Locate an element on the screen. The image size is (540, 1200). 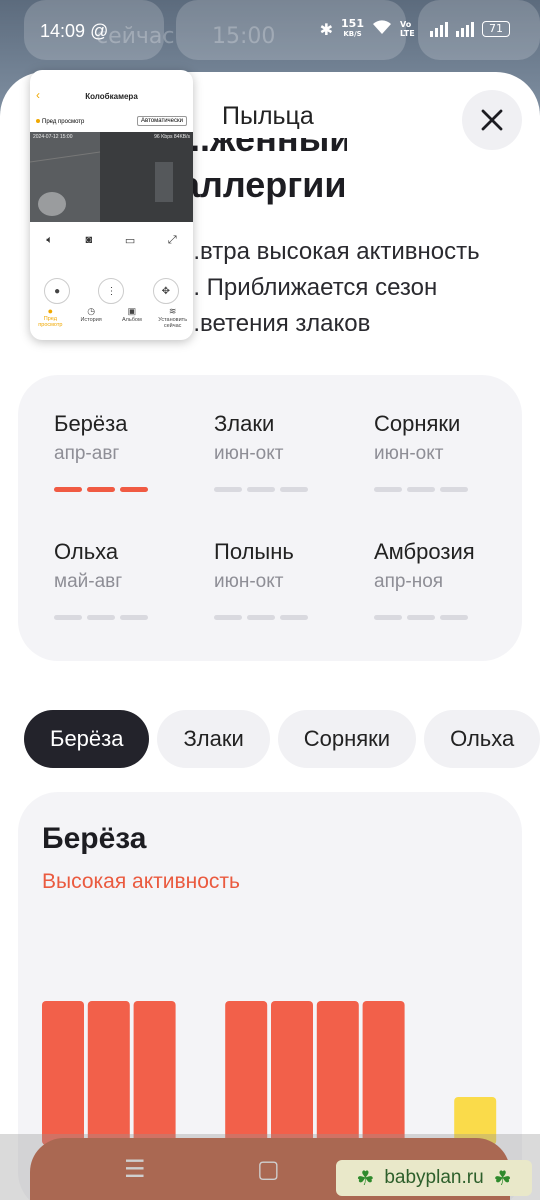
close-button is located at coordinates (492, 120).